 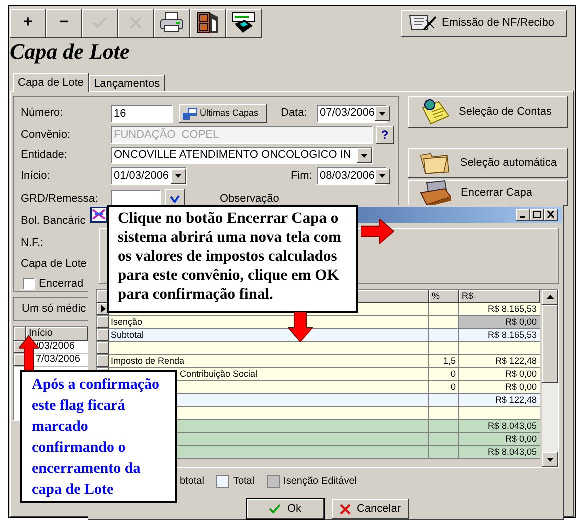 What do you see at coordinates (488, 163) in the screenshot?
I see `action-button: Seleção automática` at bounding box center [488, 163].